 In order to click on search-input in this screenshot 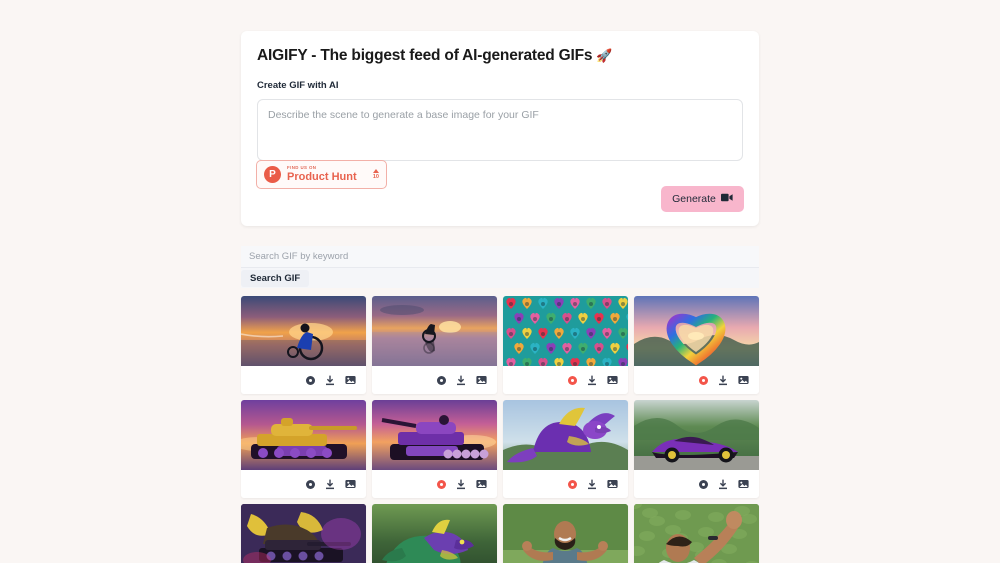, I will do `click(500, 257)`.